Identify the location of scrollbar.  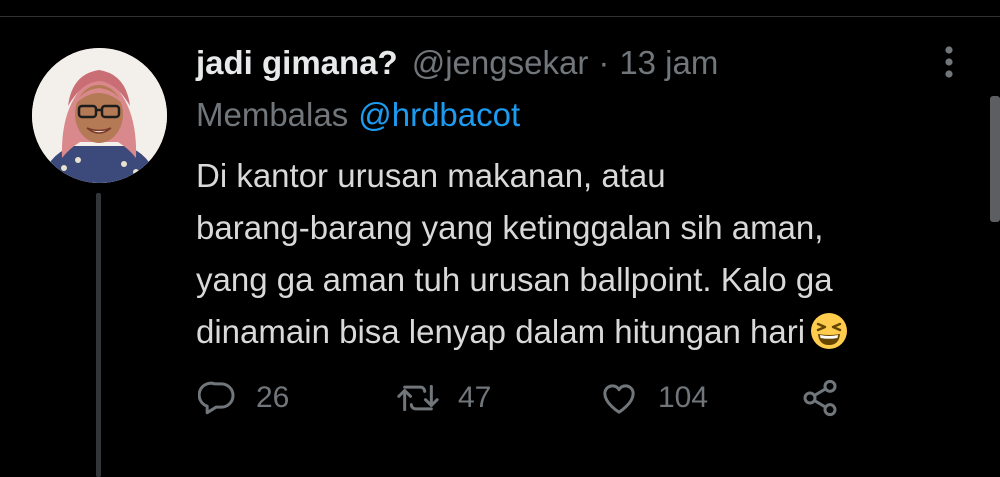
(995, 159).